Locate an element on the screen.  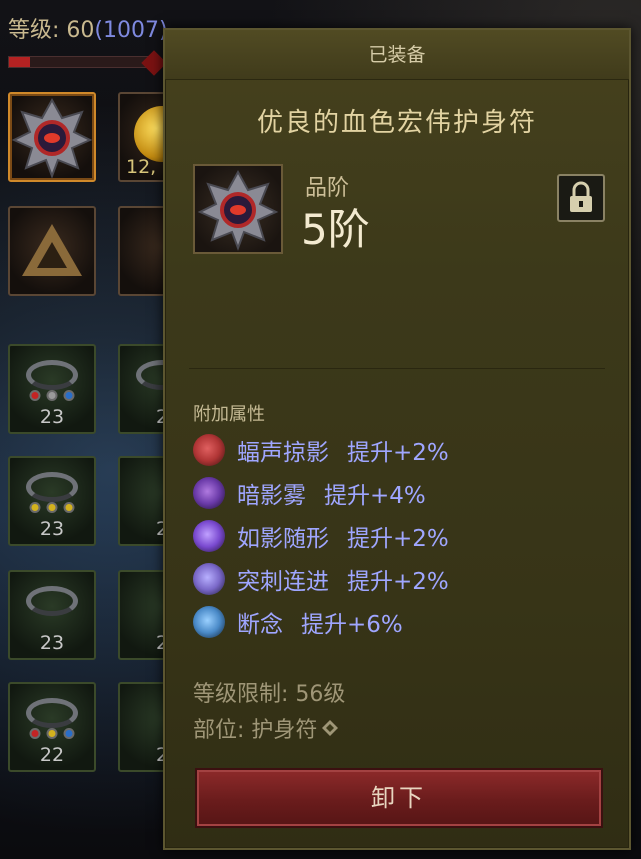
item-icon-frame is located at coordinates (238, 209).